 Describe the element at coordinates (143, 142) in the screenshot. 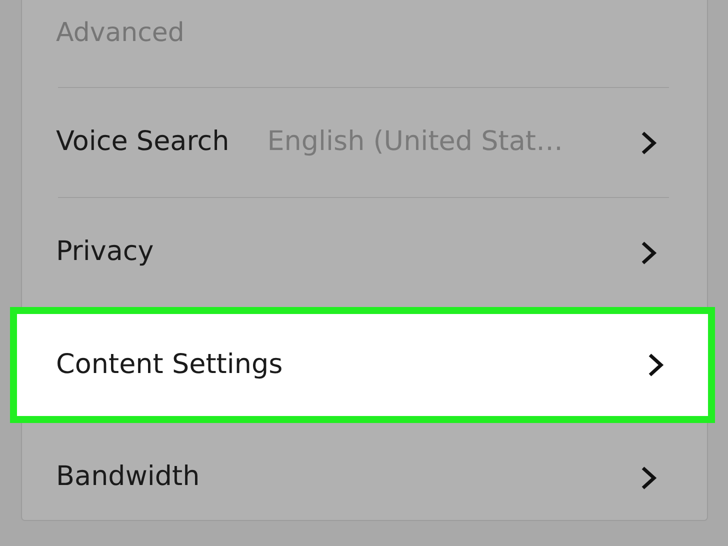

I see `row-label: Voice Search` at that location.